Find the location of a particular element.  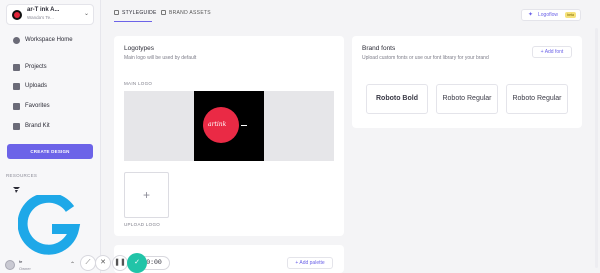

record-indicator-button: ⟋ is located at coordinates (88, 263).